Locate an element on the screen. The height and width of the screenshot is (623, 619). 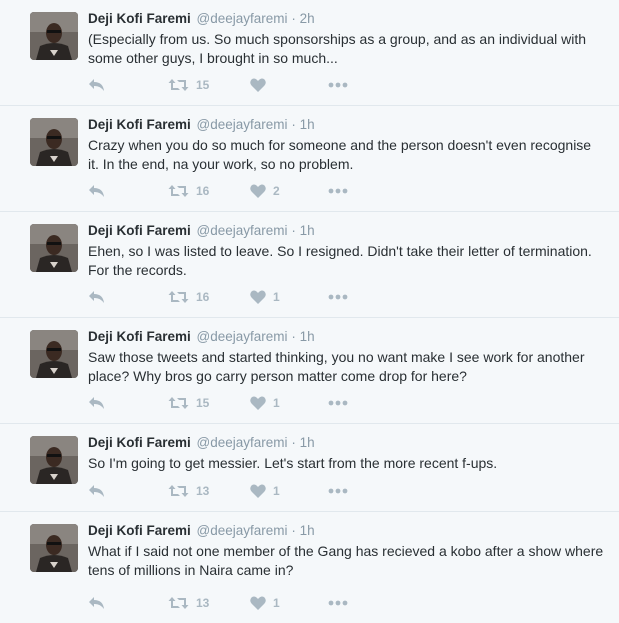
tweet-actions: 13 1 is located at coordinates (228, 603).